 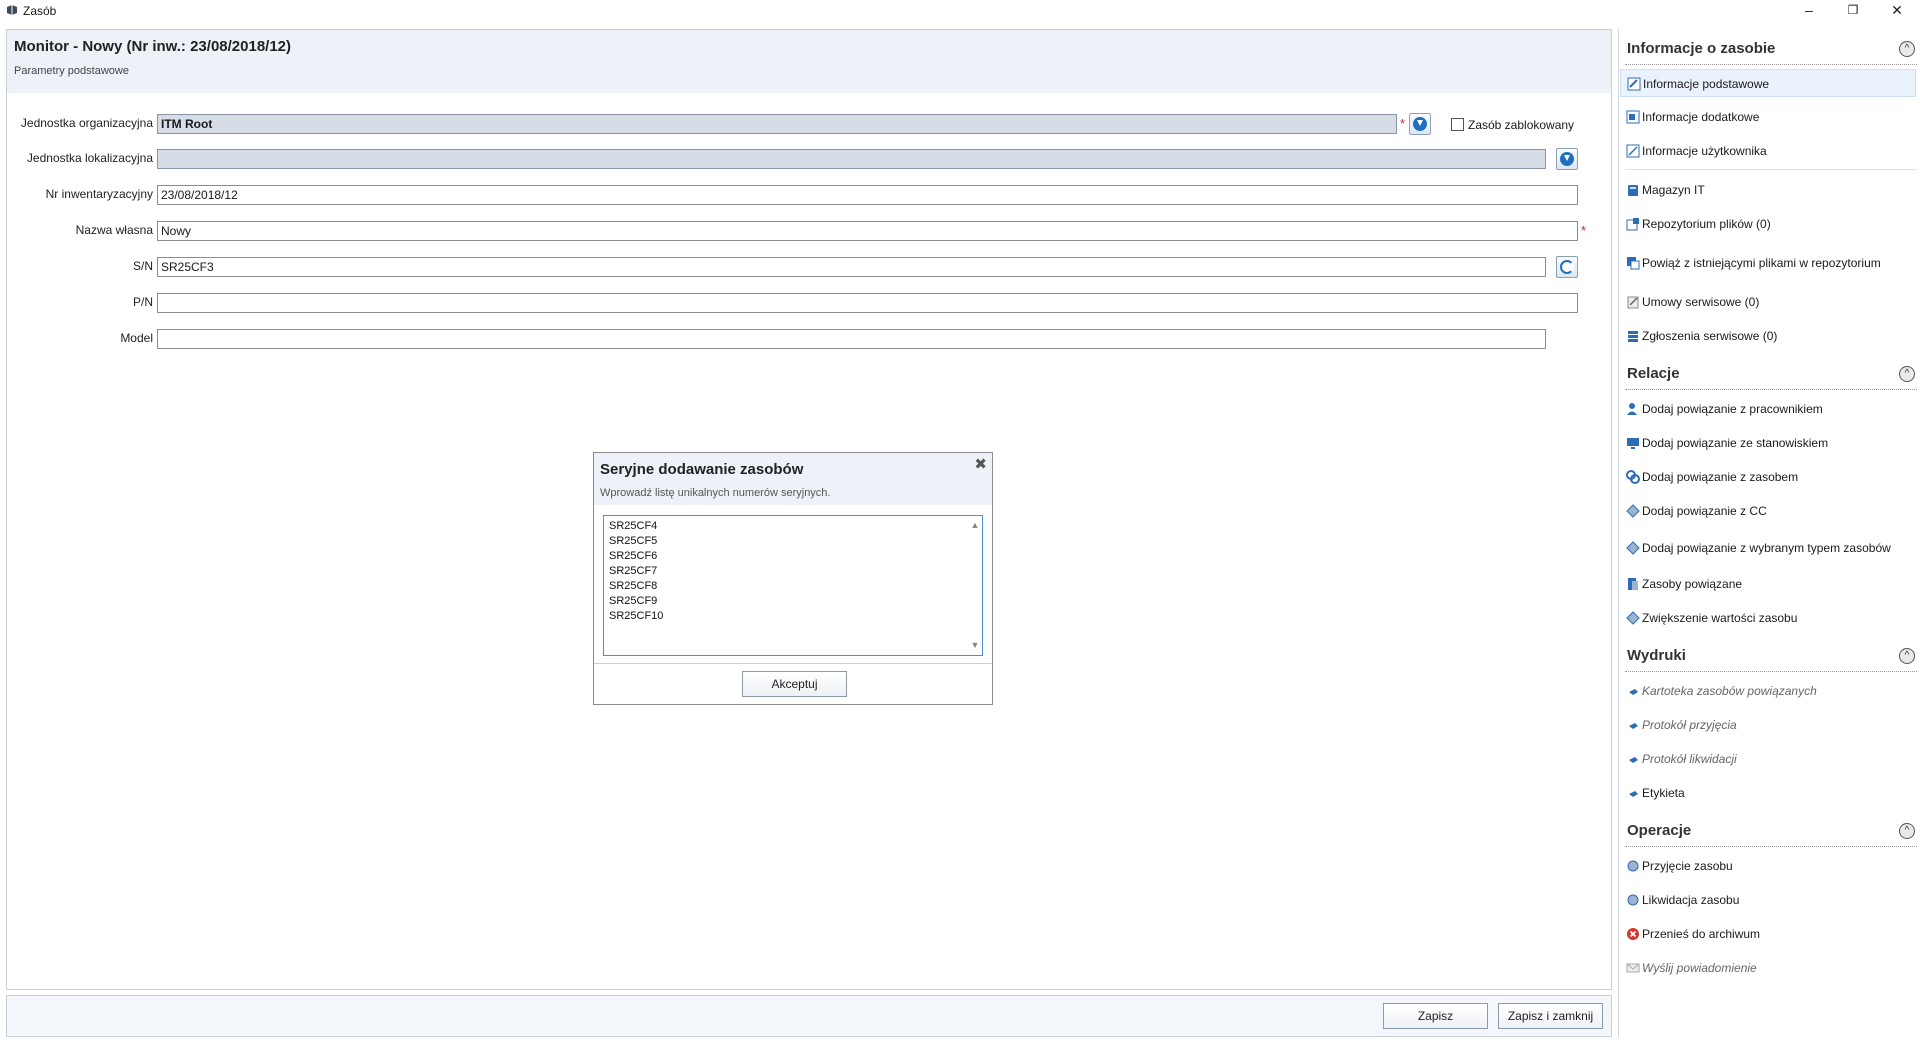 What do you see at coordinates (867, 231) in the screenshot?
I see `name-field: Nowy` at bounding box center [867, 231].